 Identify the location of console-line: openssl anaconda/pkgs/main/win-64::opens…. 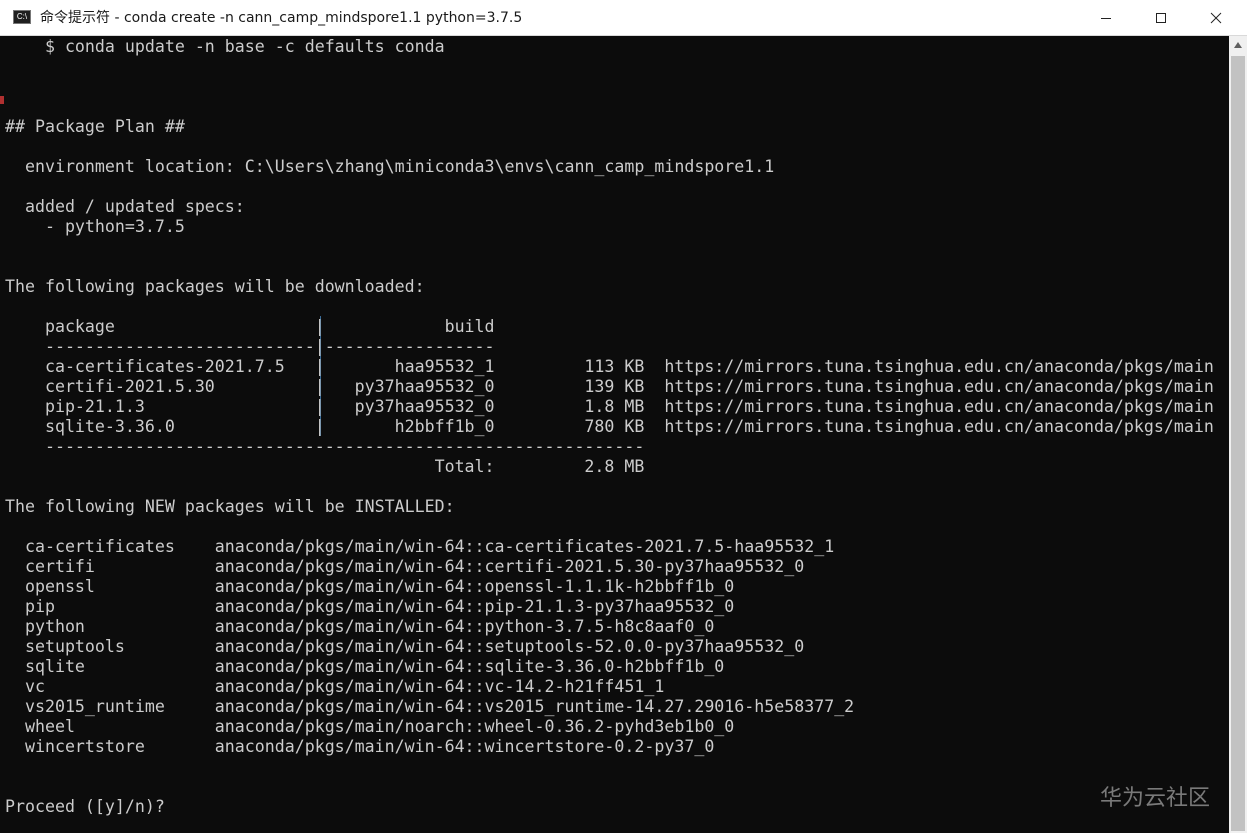
(370, 586).